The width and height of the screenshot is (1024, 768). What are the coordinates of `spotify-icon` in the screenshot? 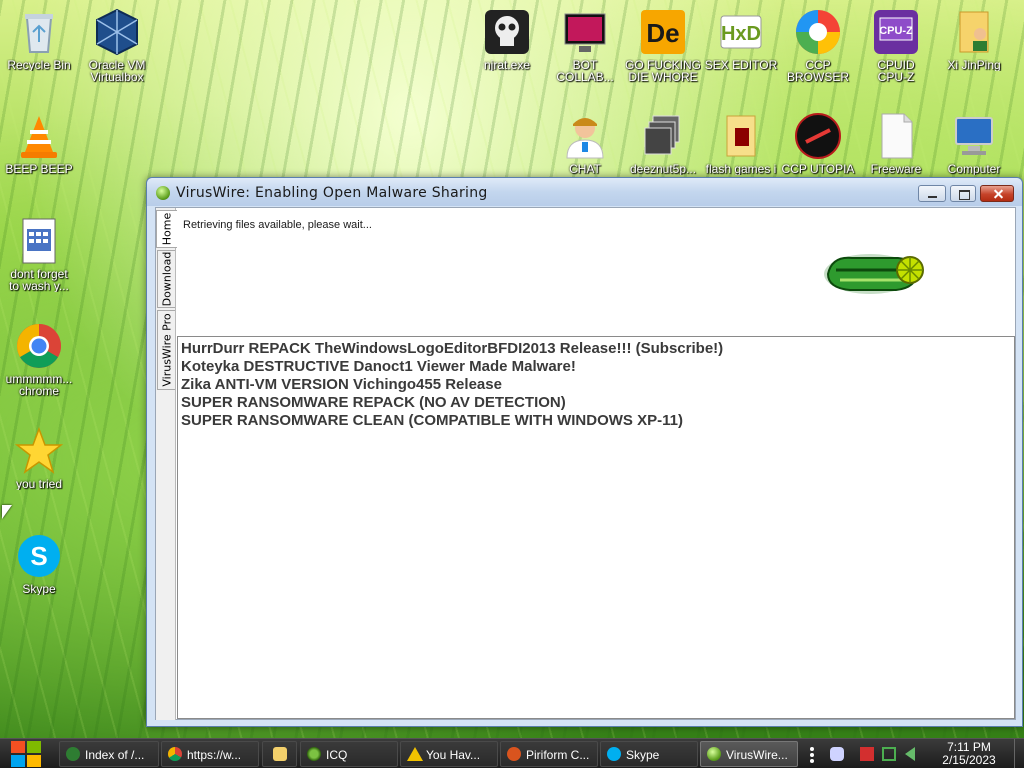 It's located at (73, 754).